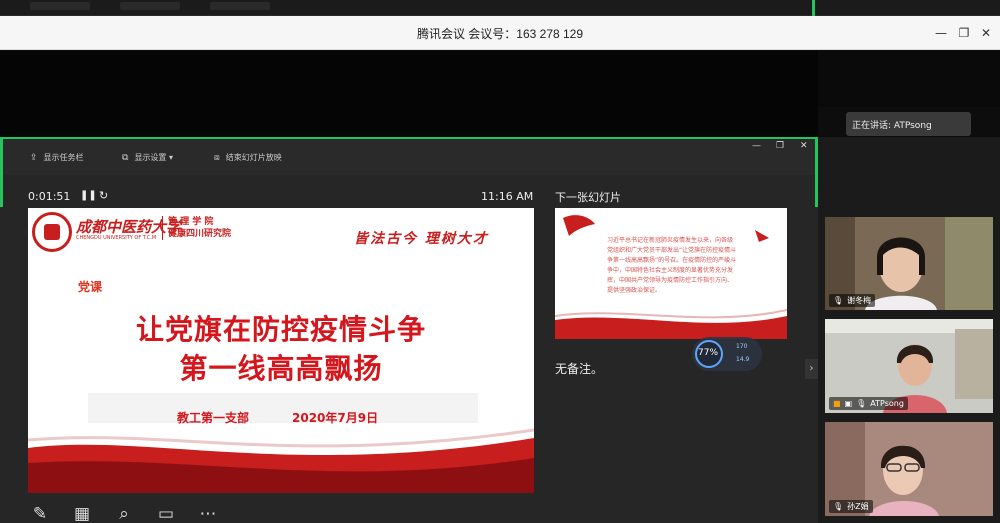  I want to click on display-settings-button: ⧉ 显示设置 ▾, so click(147, 157).